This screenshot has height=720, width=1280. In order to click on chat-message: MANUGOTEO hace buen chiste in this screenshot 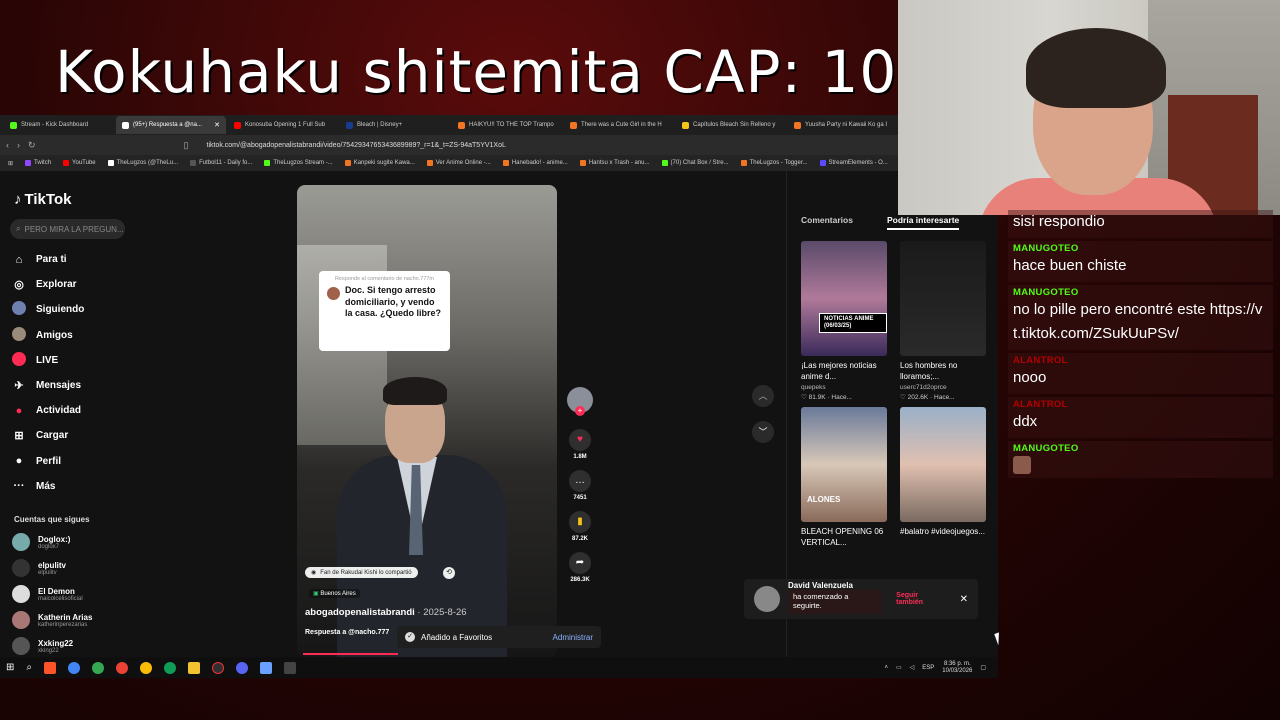, I will do `click(1140, 261)`.